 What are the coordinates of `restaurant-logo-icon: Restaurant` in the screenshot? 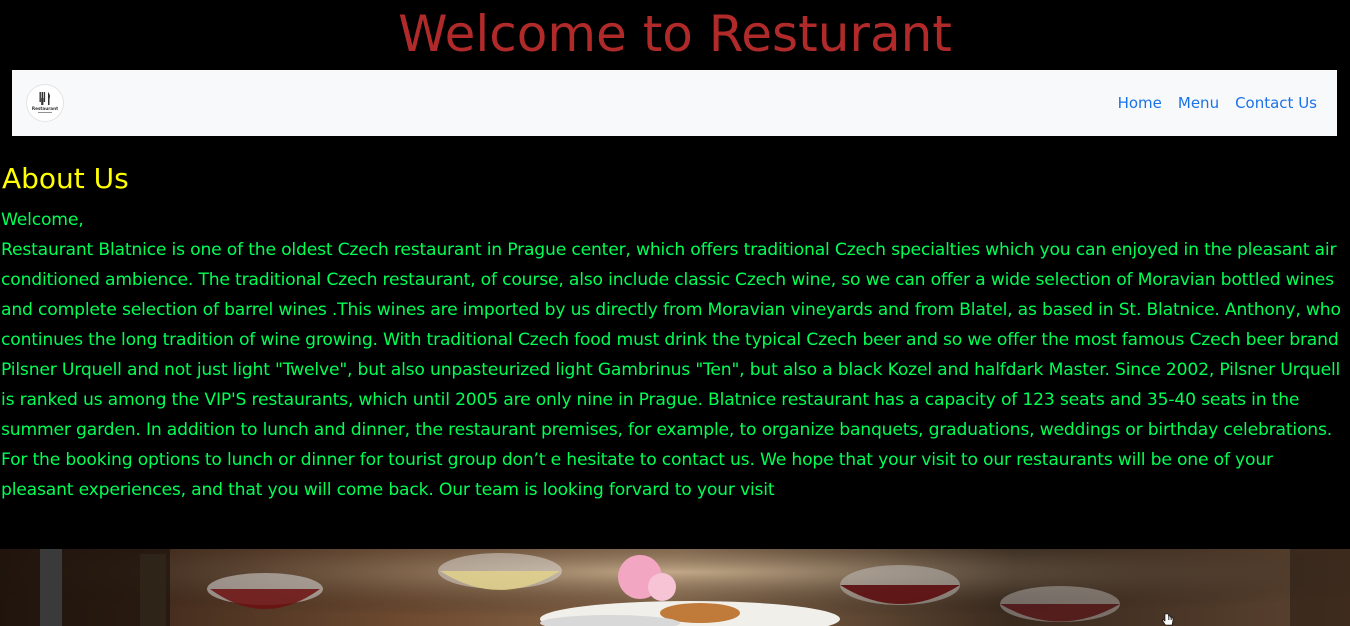 It's located at (45, 103).